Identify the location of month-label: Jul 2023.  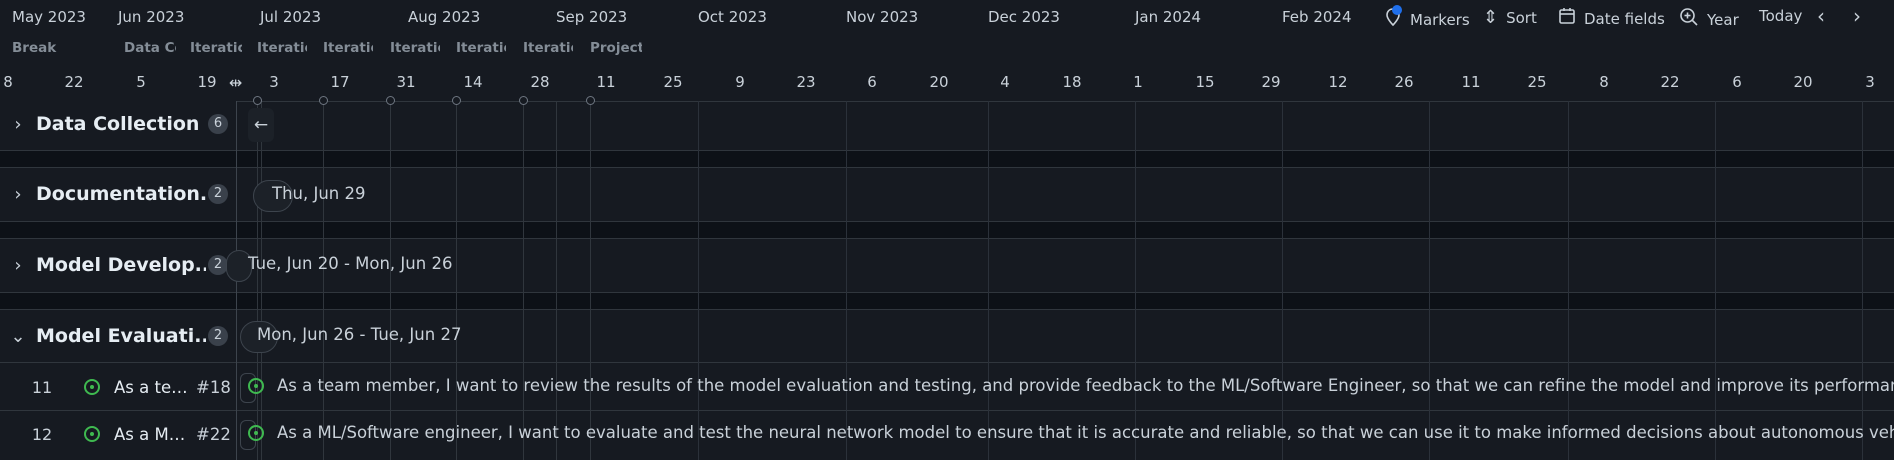
(291, 17).